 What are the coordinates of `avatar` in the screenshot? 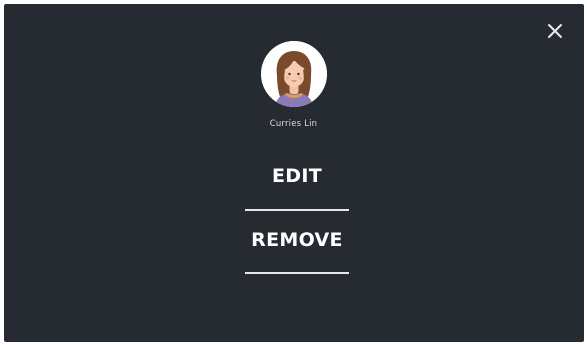 It's located at (294, 74).